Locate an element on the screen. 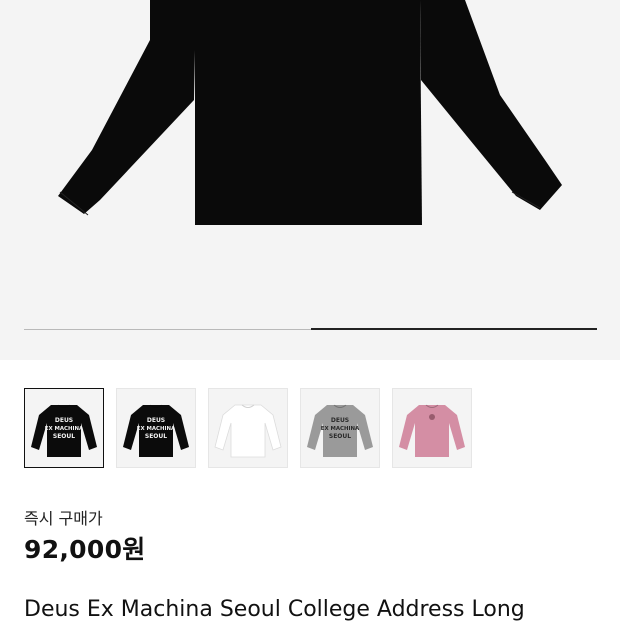  product-price: 92,000원 is located at coordinates (85, 549).